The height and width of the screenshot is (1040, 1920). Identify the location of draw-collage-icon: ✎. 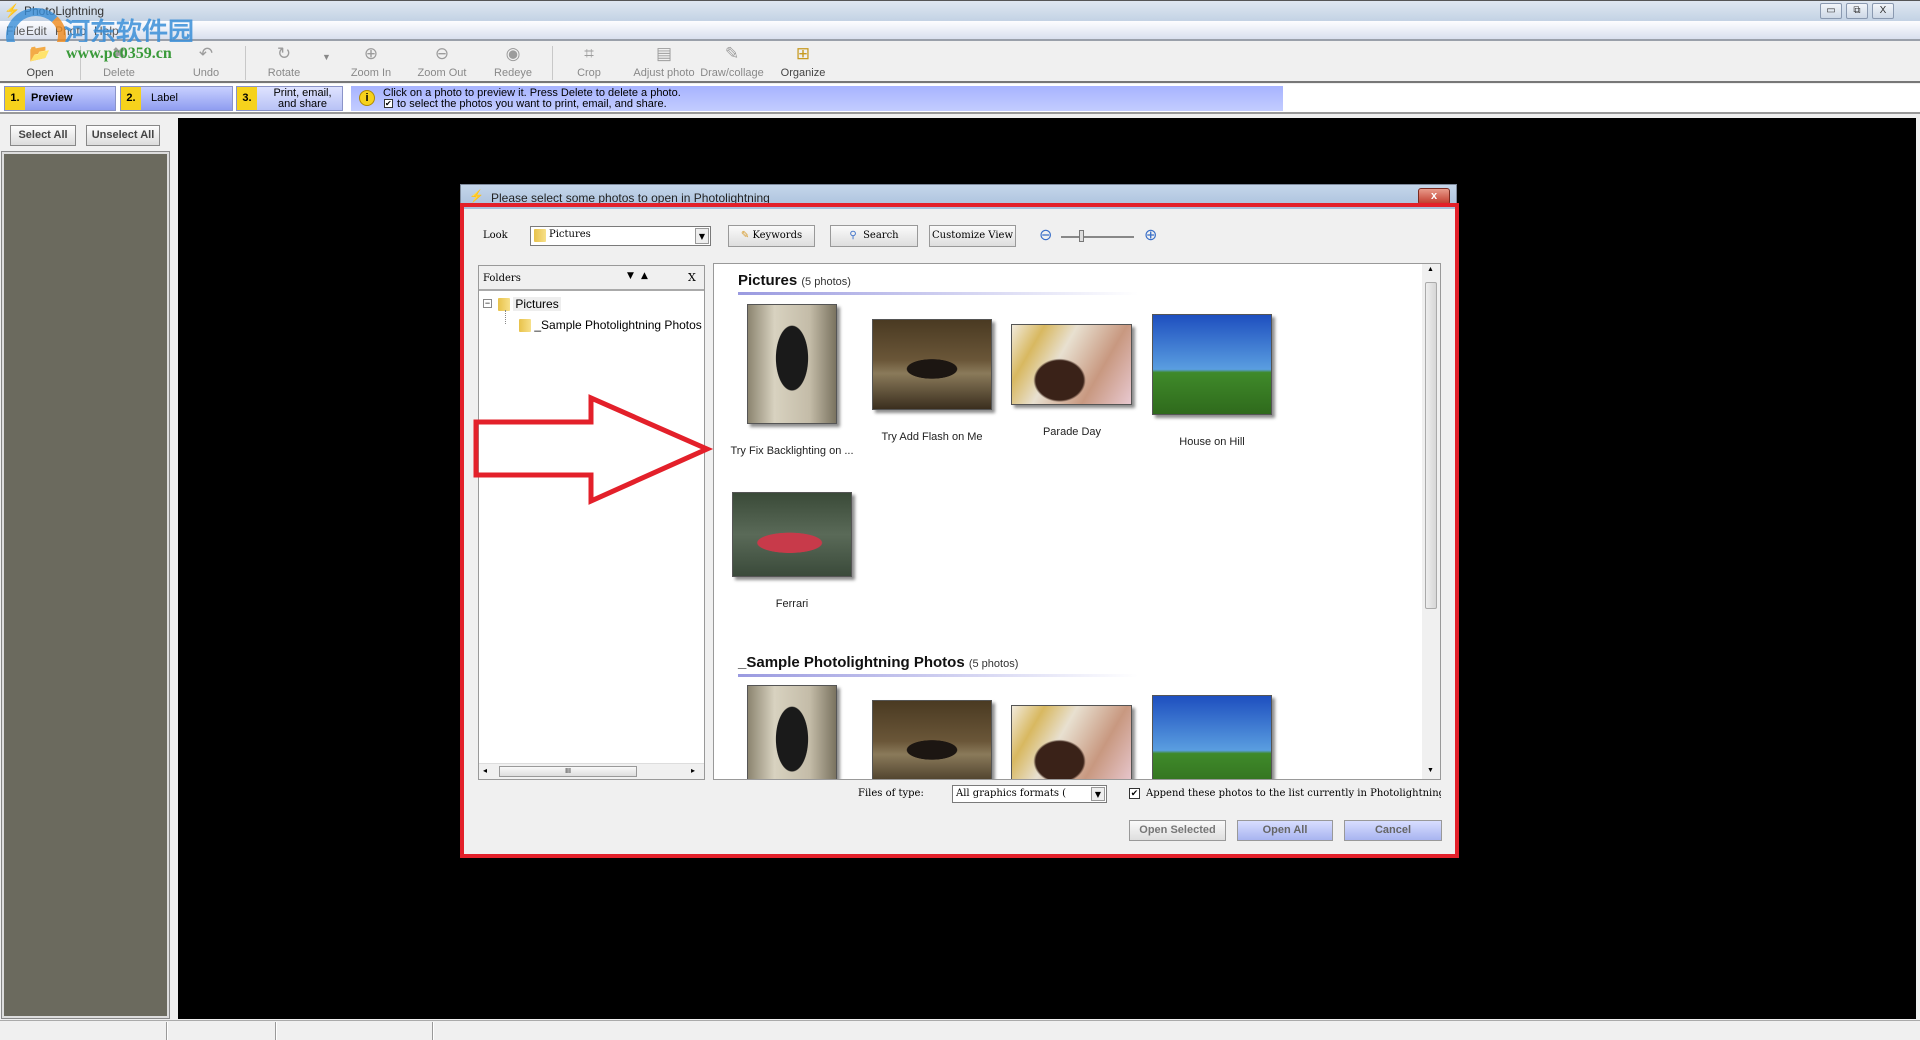
(732, 53).